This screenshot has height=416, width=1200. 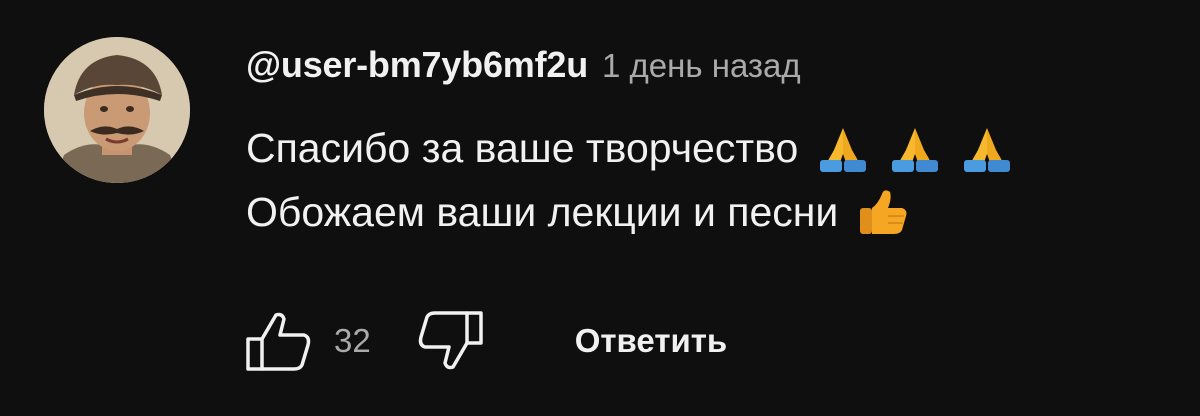 I want to click on comment-actions: 32 Ответить, so click(x=483, y=341).